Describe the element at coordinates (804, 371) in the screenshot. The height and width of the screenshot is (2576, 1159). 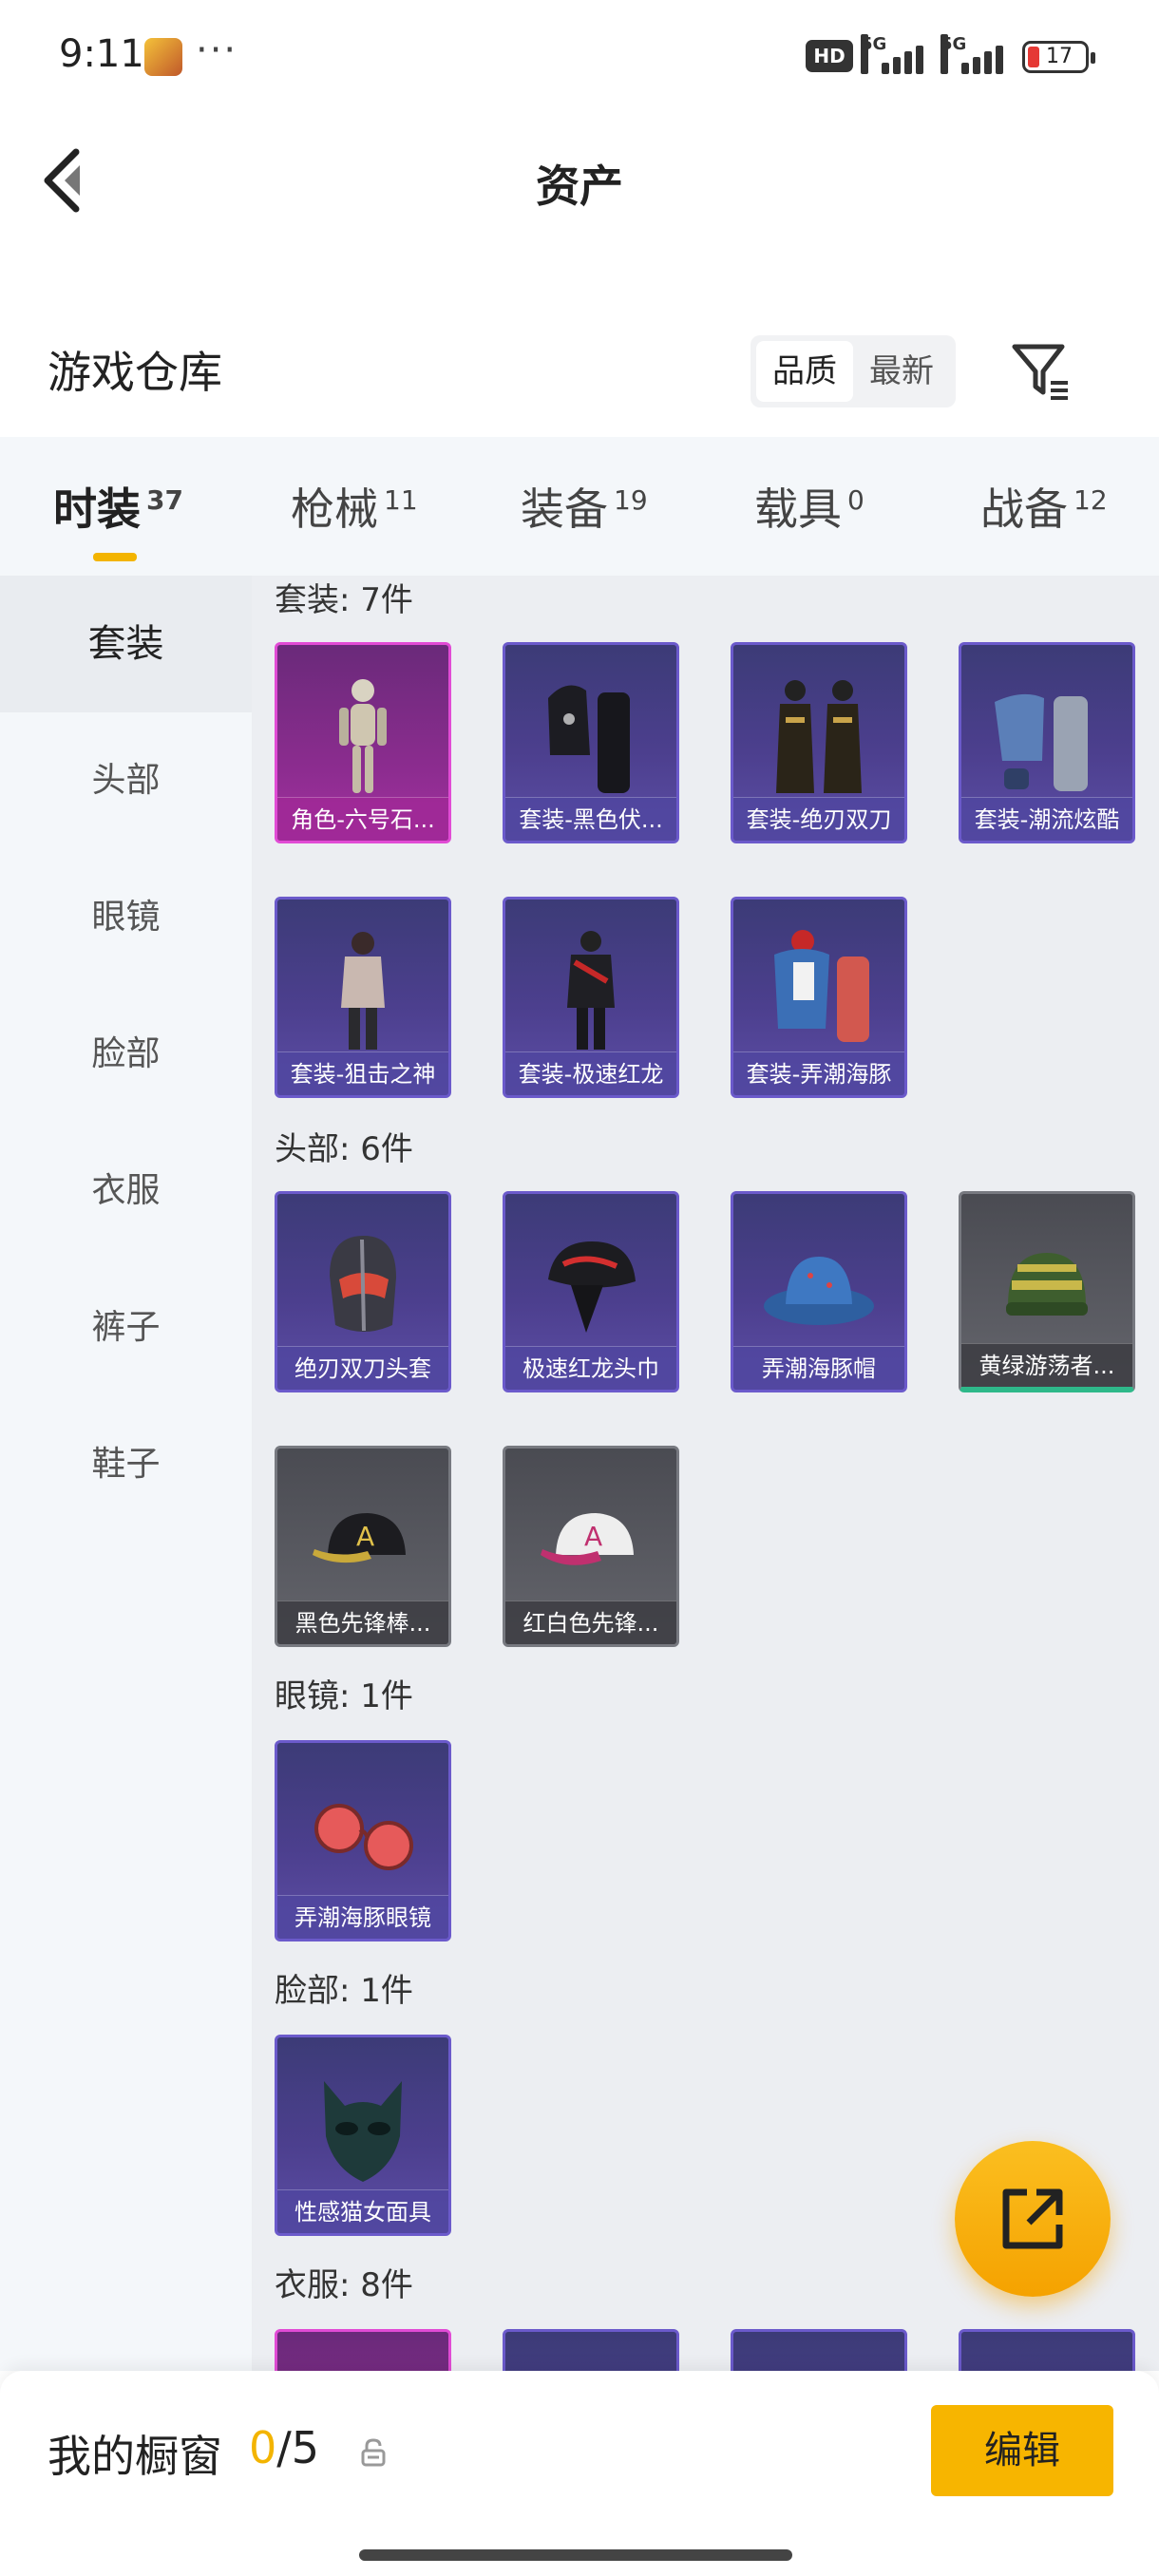
I see `sort-quality-button: 品质` at that location.